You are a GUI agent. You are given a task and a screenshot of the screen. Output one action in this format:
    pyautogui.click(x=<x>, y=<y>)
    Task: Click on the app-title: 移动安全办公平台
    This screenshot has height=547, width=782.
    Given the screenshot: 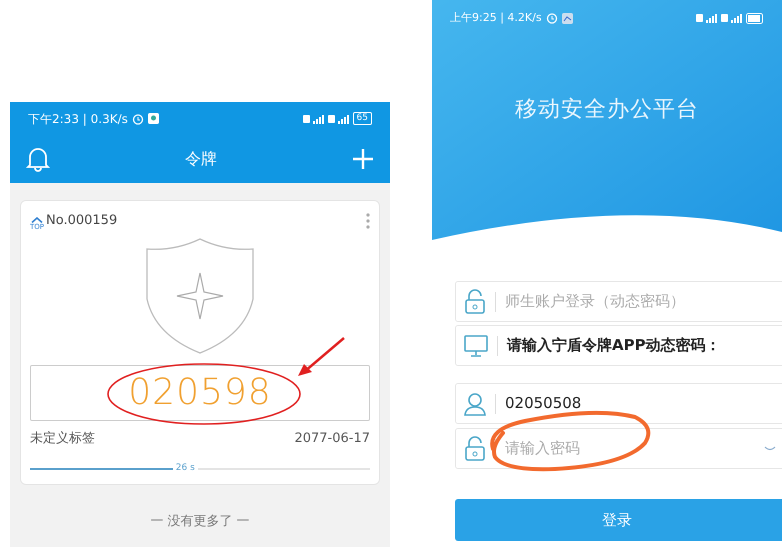 What is the action you would take?
    pyautogui.click(x=607, y=110)
    